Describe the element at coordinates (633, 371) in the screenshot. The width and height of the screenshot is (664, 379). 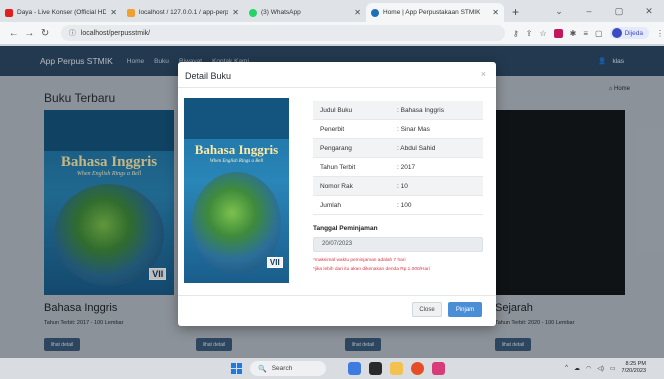
I see `clock-date: 7/20/2023` at that location.